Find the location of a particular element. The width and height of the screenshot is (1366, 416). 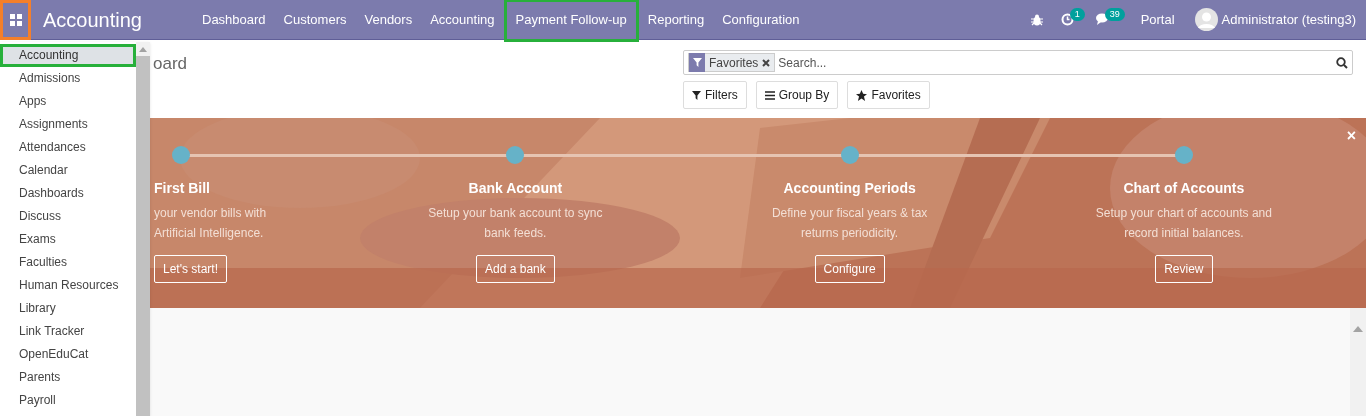

app-menu-item: Payroll is located at coordinates (68, 400).